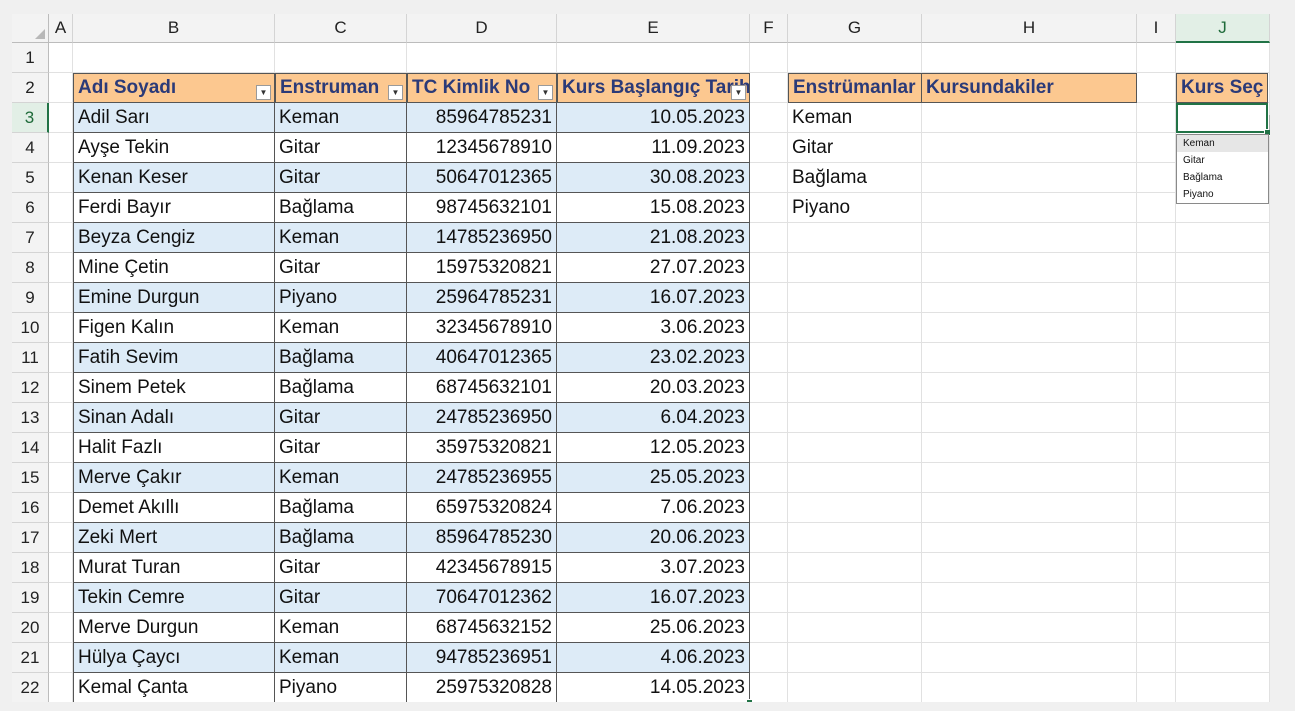 The height and width of the screenshot is (711, 1295). What do you see at coordinates (174, 478) in the screenshot?
I see `table-cell-name: Merve Çakır` at bounding box center [174, 478].